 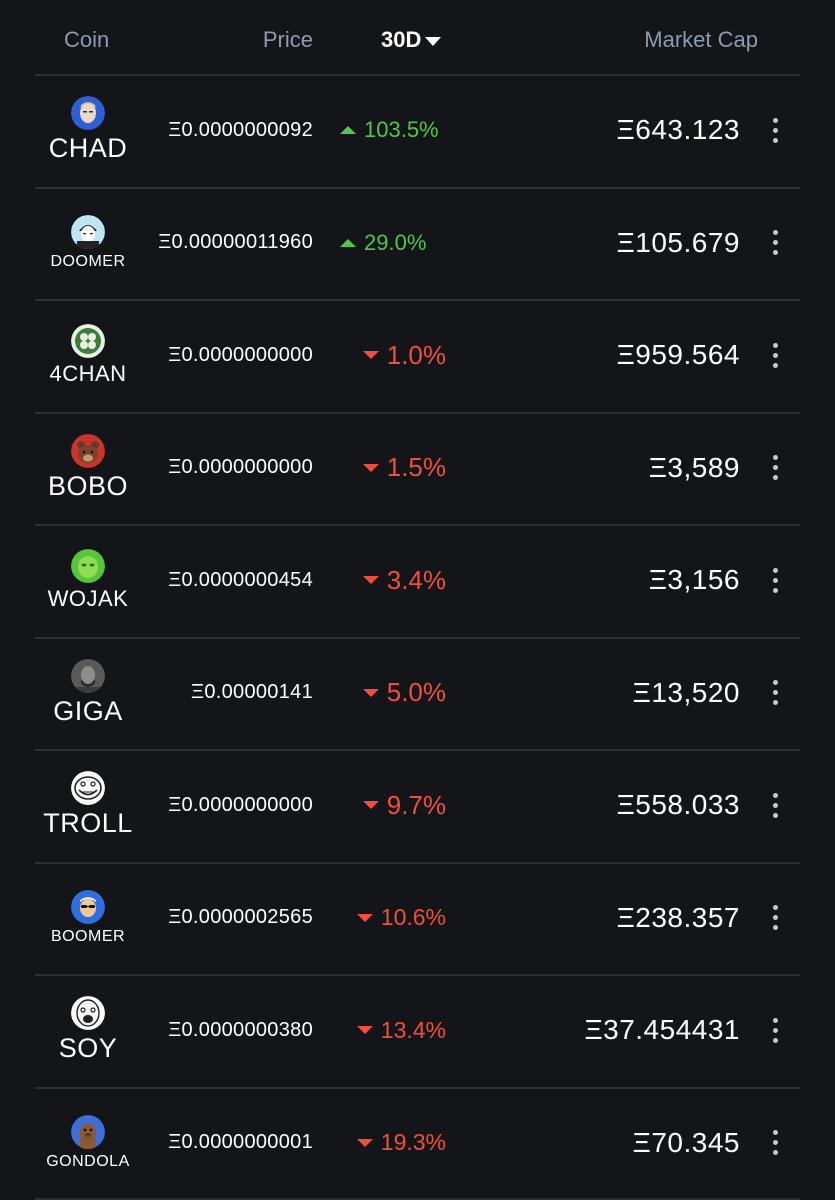 I want to click on coin-symbol: TROLL, so click(x=88, y=823).